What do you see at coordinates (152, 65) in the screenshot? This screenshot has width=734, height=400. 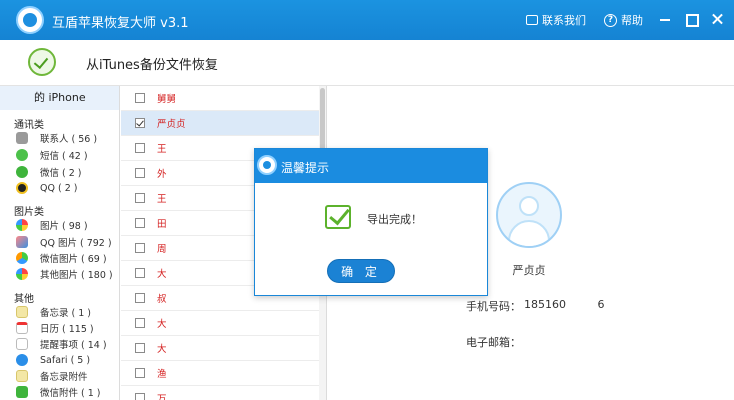 I see `page-title: 从iTunes备份文件恢复` at bounding box center [152, 65].